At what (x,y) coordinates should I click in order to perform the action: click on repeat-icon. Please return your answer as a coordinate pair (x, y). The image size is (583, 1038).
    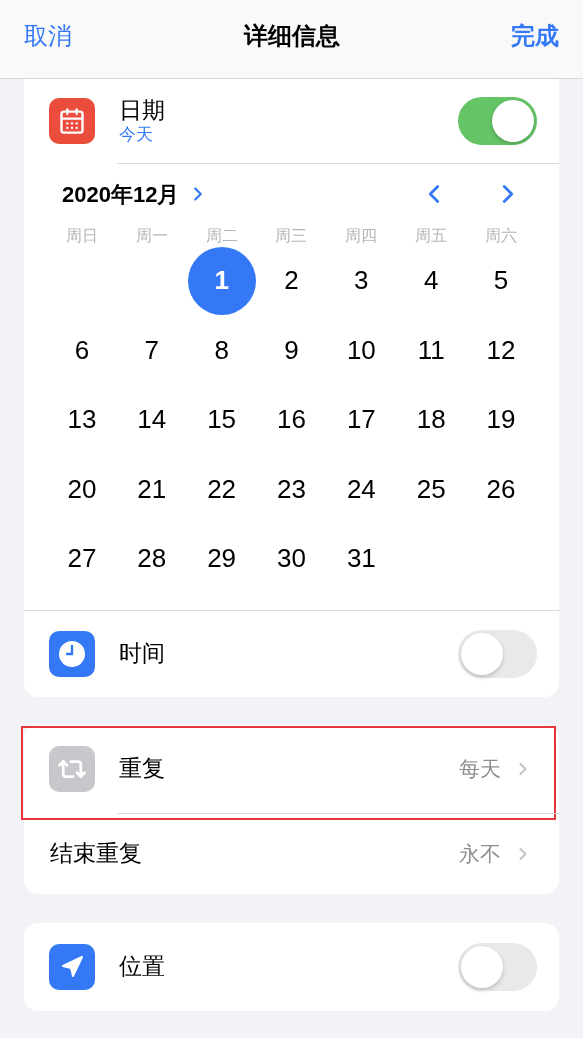
    Looking at the image, I should click on (72, 768).